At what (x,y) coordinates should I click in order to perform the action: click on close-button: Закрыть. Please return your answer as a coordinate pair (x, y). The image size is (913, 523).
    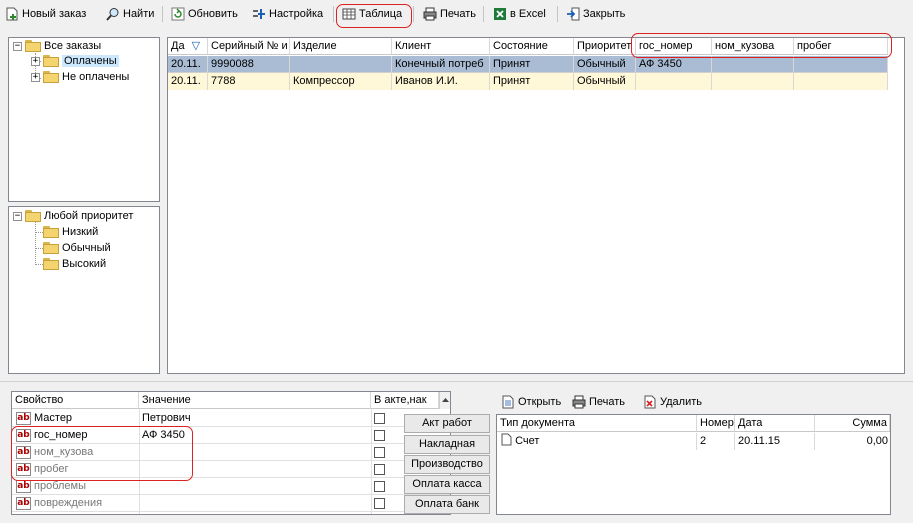
    Looking at the image, I should click on (595, 14).